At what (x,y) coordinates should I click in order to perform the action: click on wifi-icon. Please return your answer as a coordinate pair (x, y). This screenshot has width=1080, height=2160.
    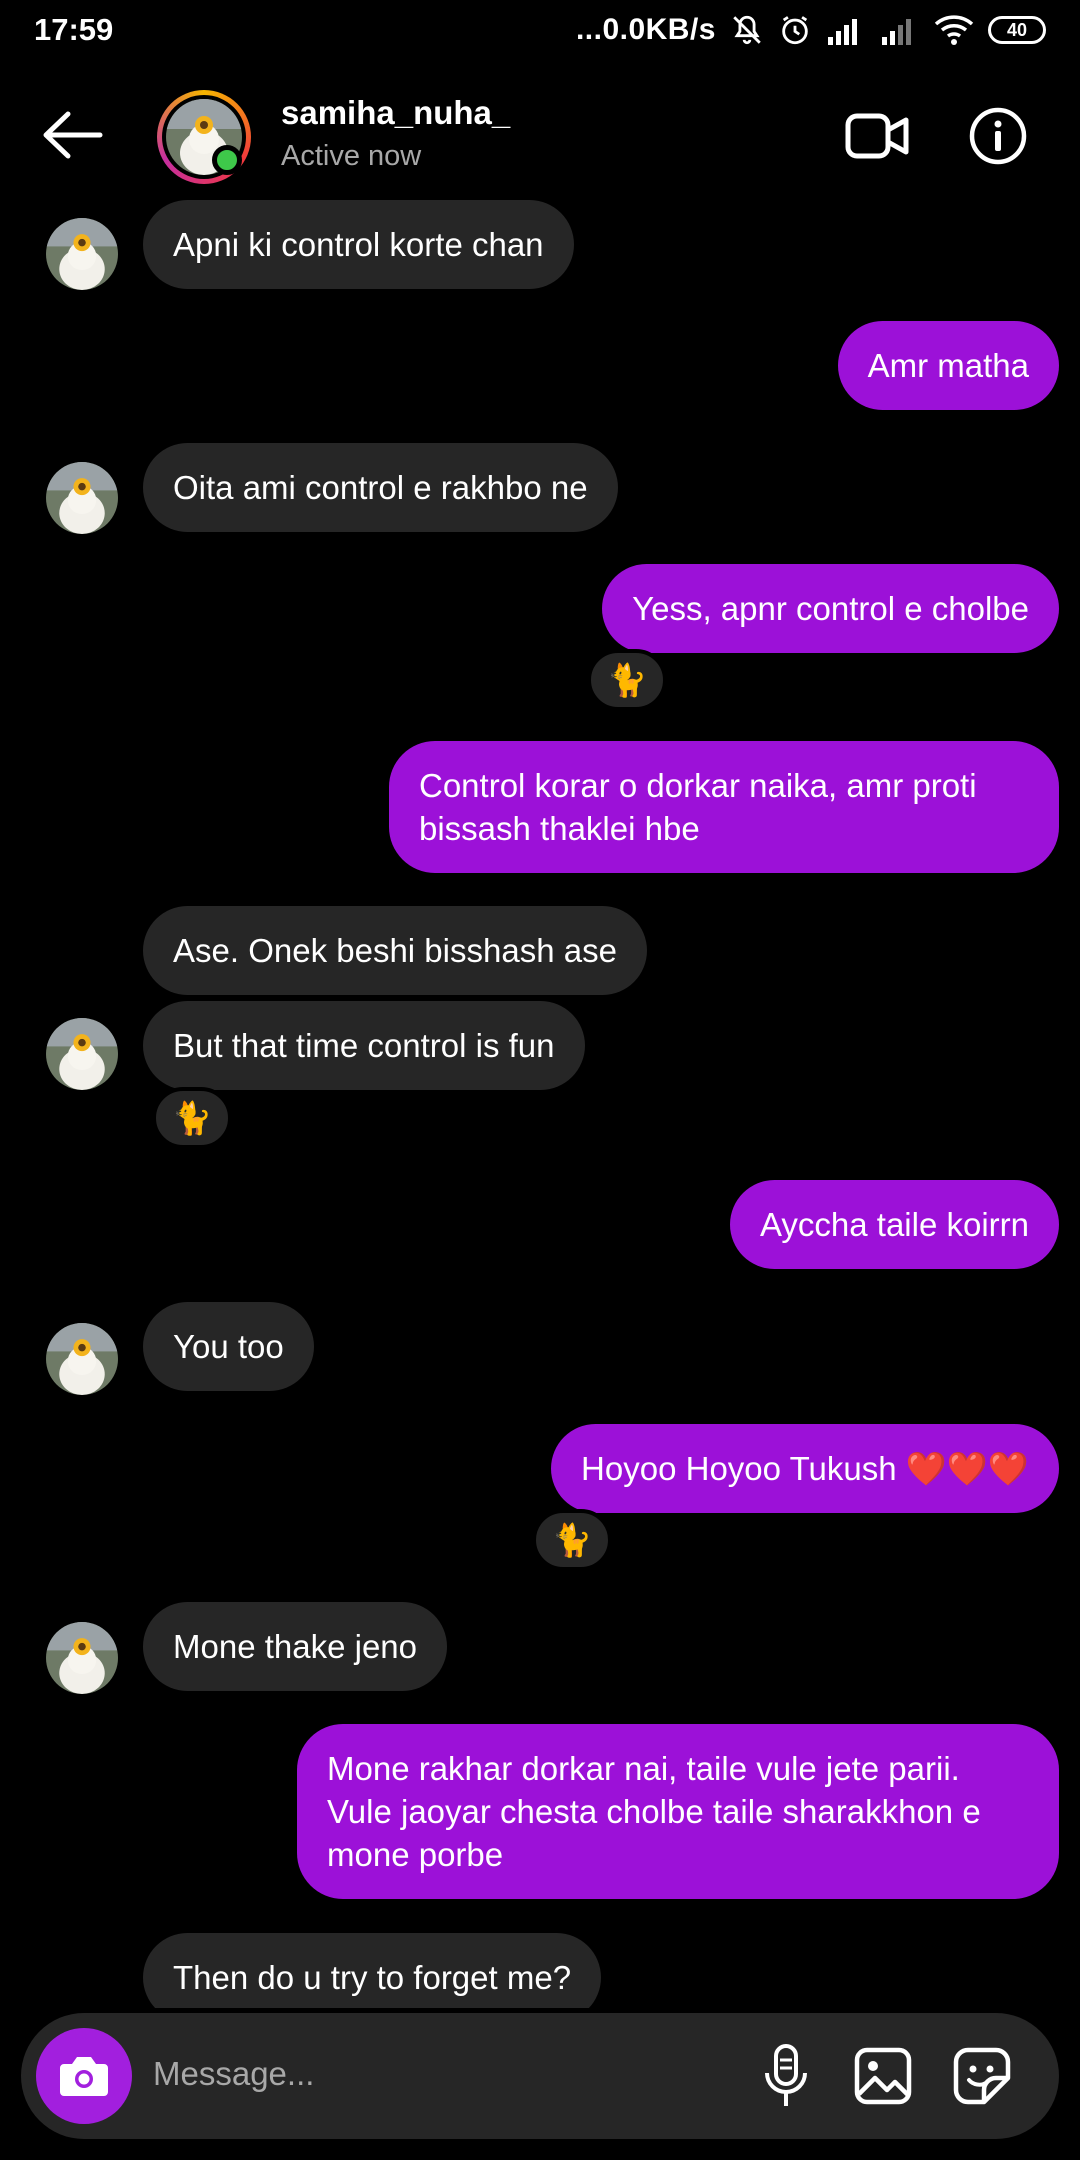
    Looking at the image, I should click on (954, 30).